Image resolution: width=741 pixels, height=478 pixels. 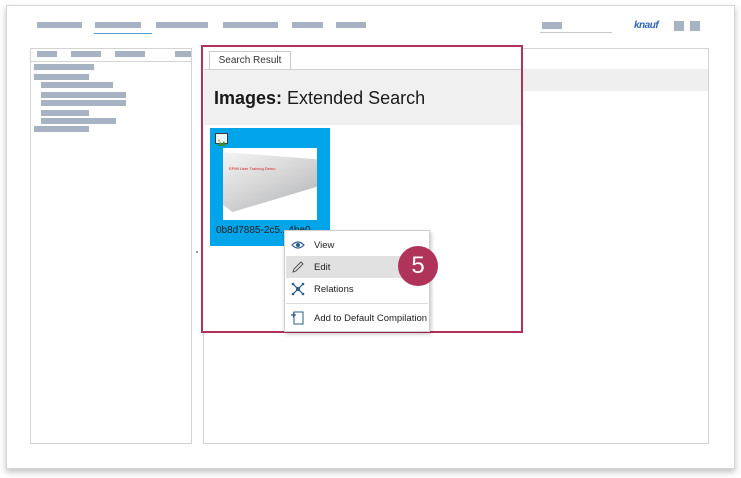 What do you see at coordinates (298, 245) in the screenshot?
I see `eye-icon` at bounding box center [298, 245].